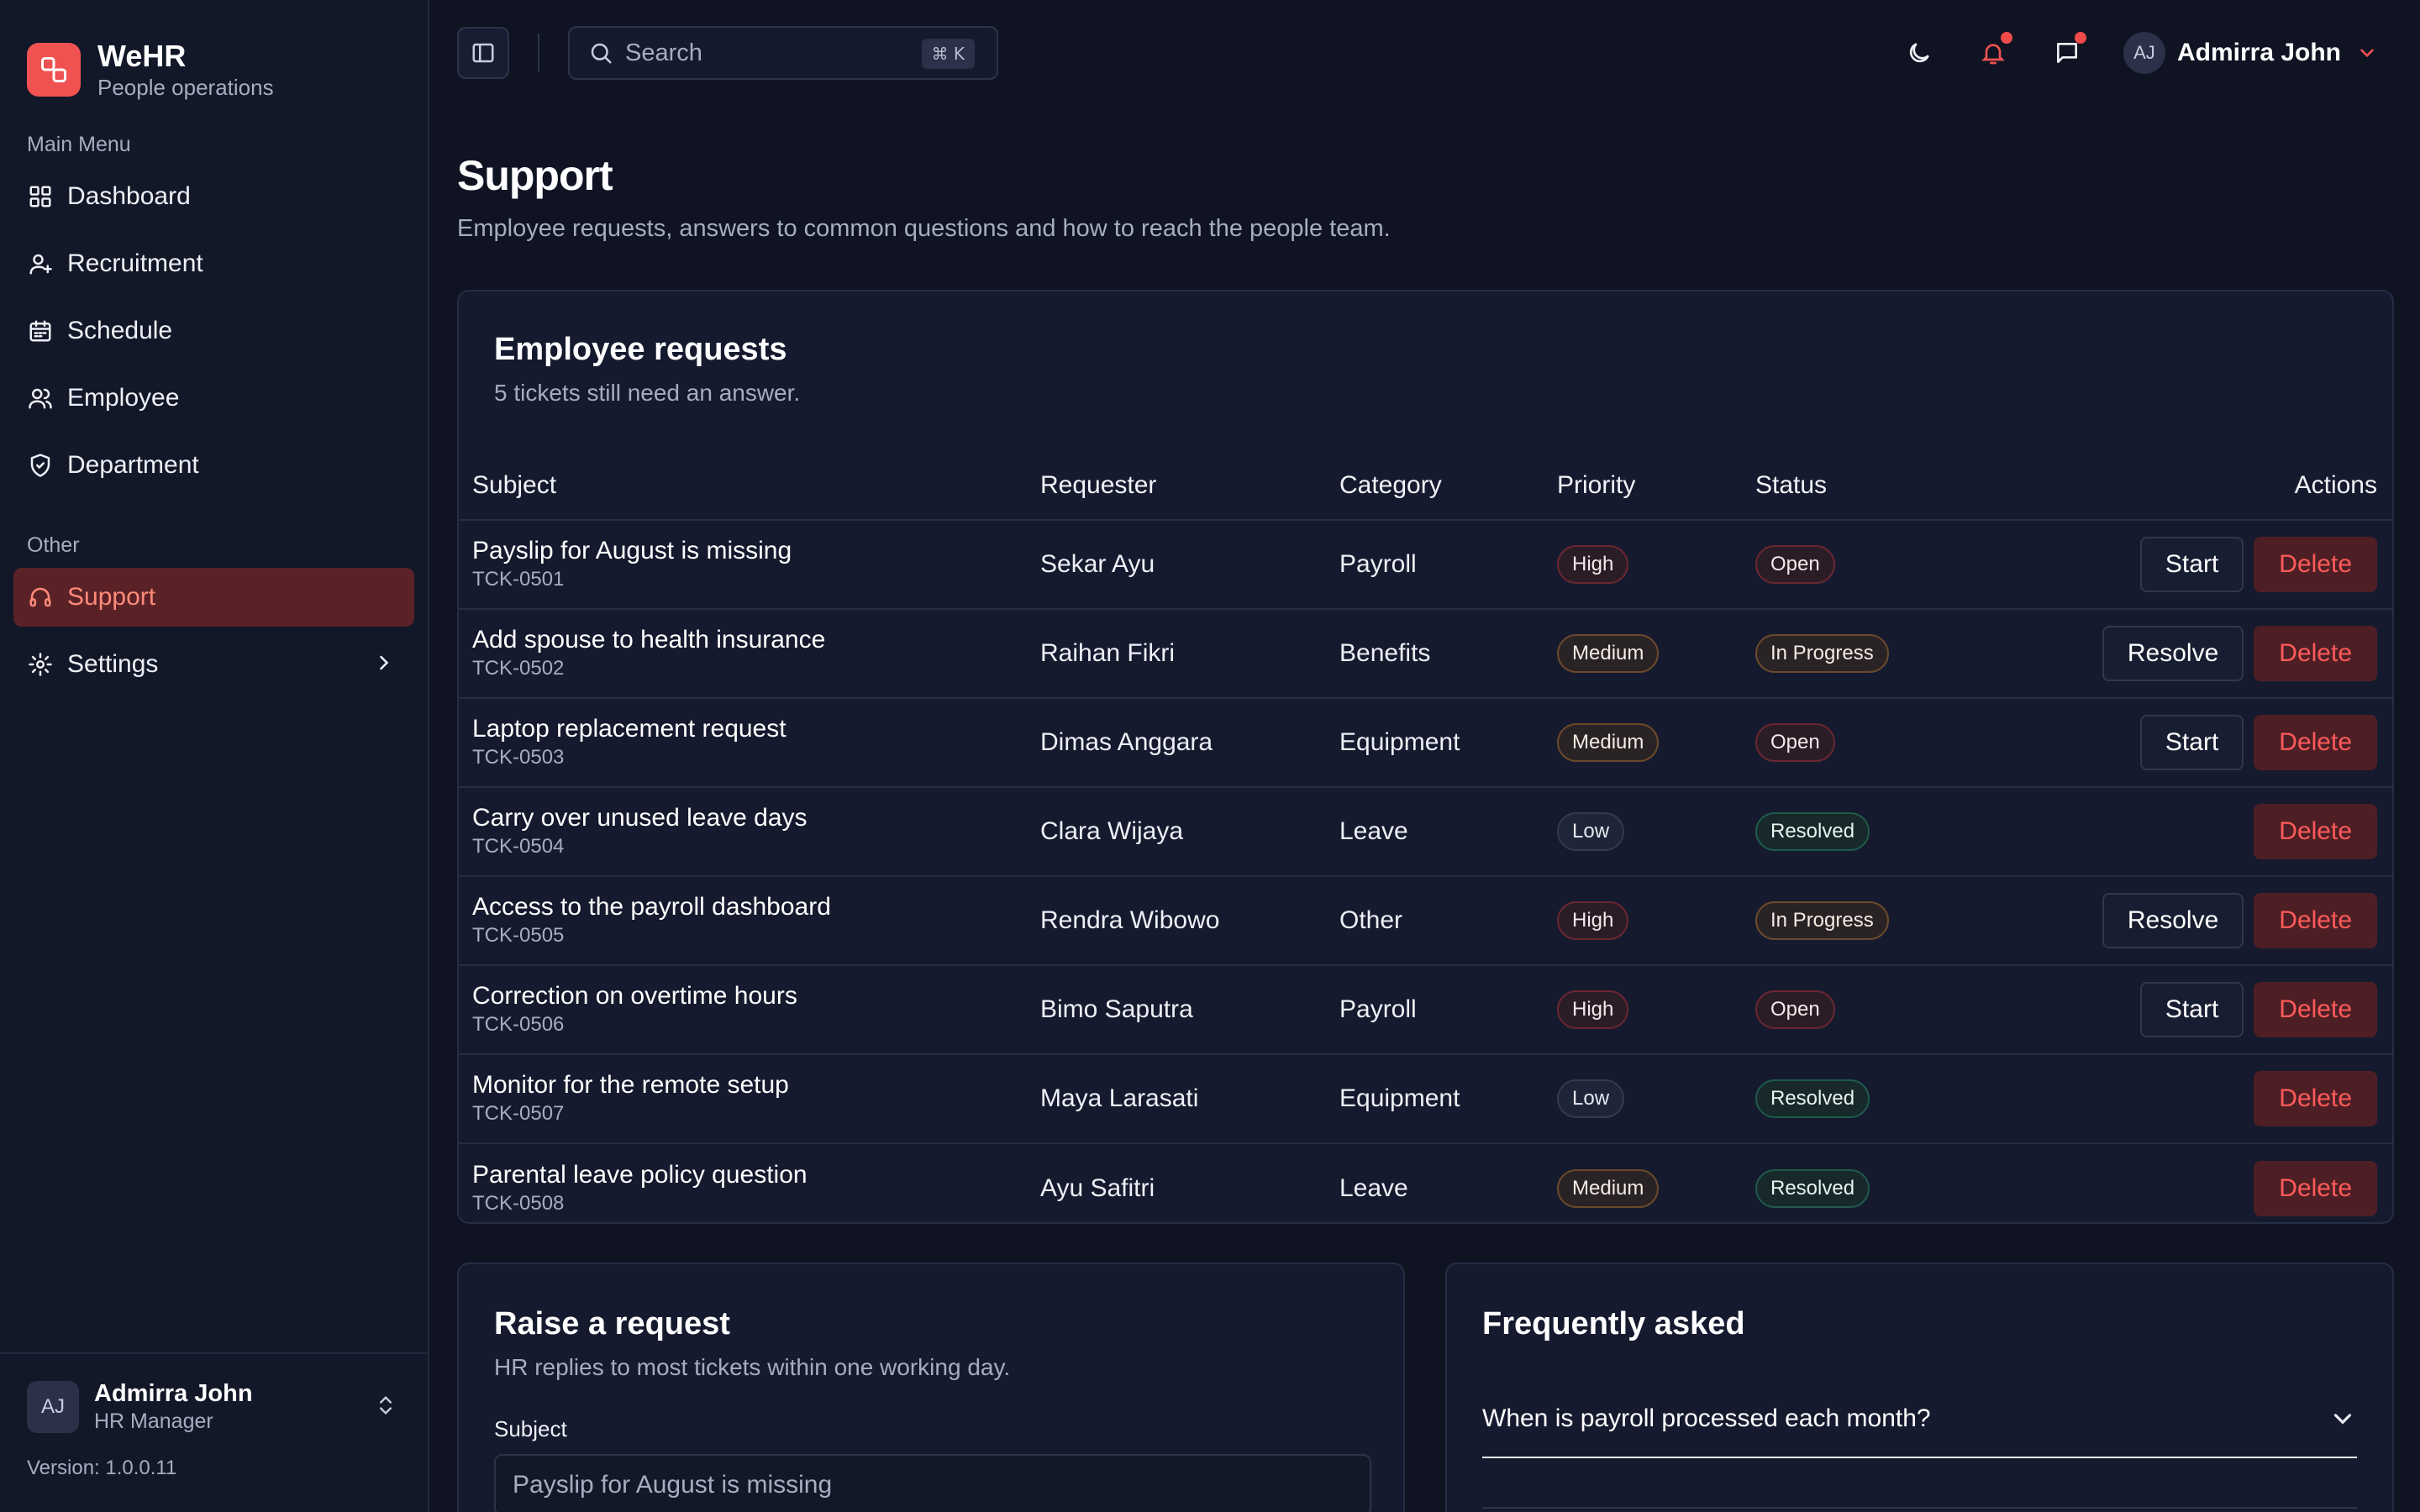 The height and width of the screenshot is (1512, 2420). Describe the element at coordinates (102, 1468) in the screenshot. I see `app-version: Version: 1.0.0.11` at that location.